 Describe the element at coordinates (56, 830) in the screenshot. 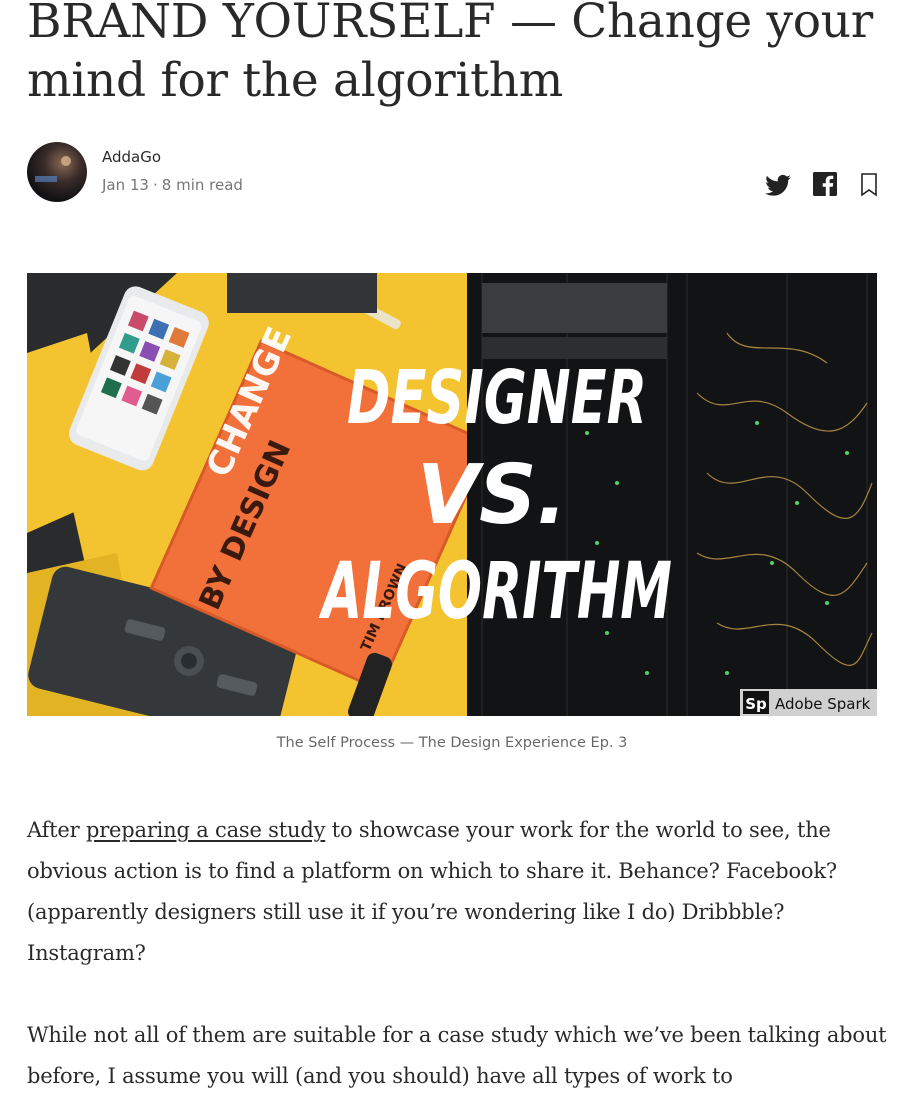

I see `p1-start: After` at that location.